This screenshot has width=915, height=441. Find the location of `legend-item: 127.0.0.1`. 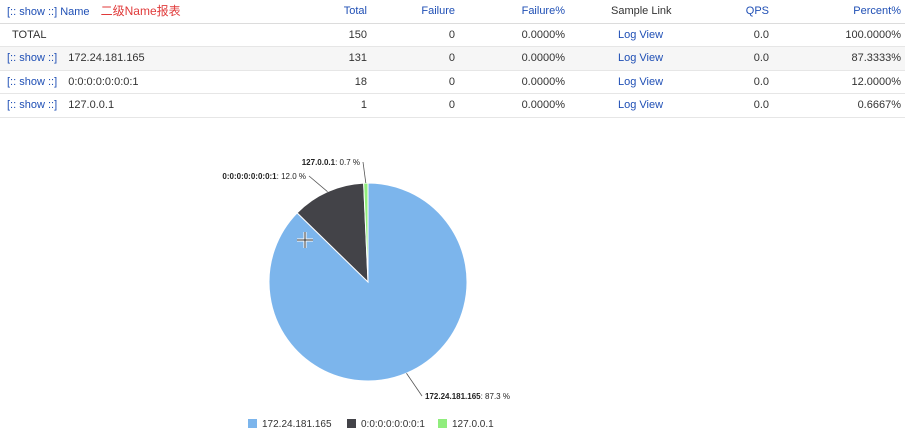

legend-item: 127.0.0.1 is located at coordinates (466, 425).